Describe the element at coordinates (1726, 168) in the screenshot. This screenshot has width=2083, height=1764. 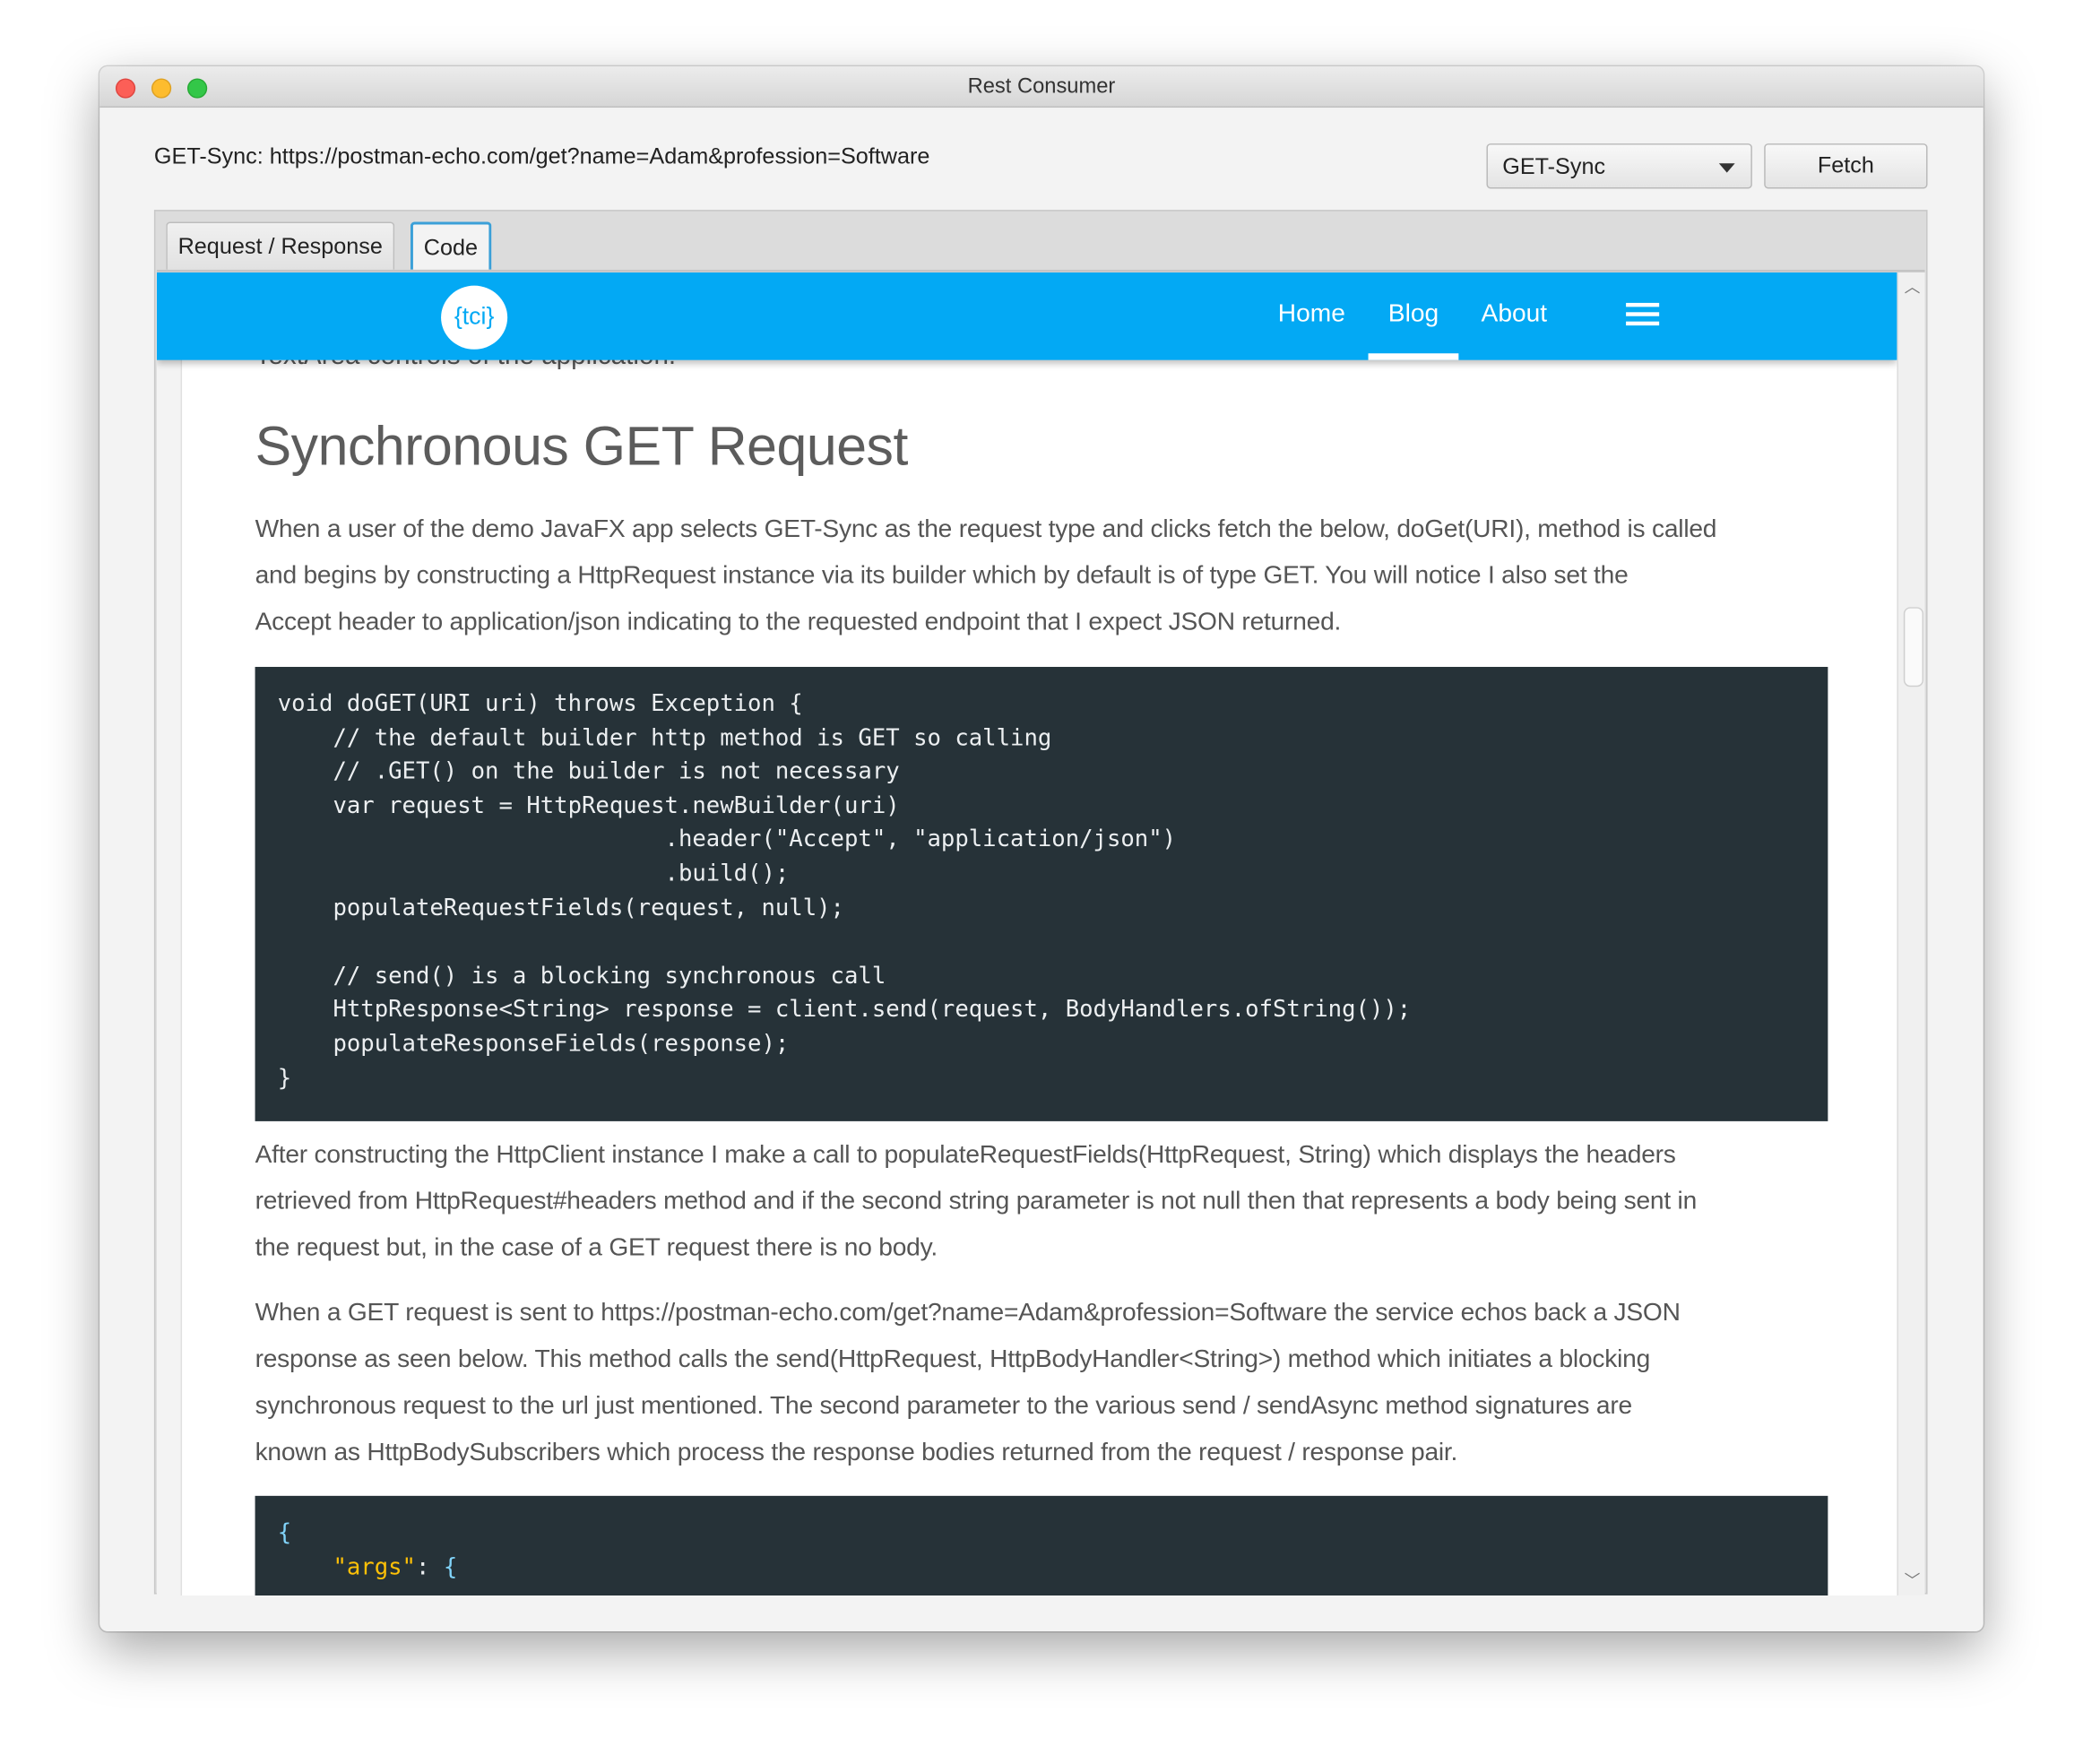
I see `chevron-down-icon` at that location.